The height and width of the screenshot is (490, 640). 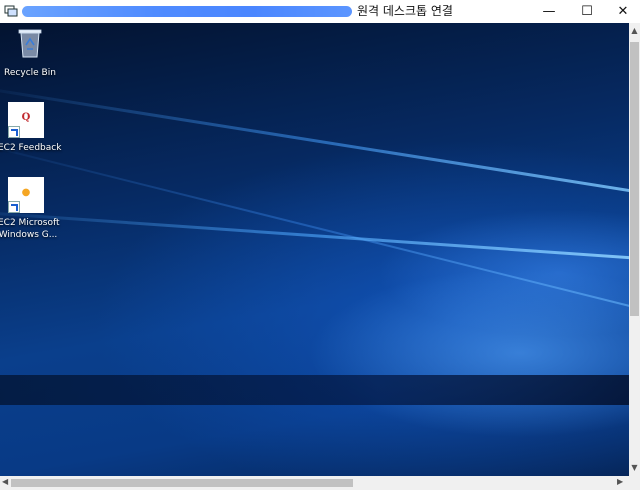 What do you see at coordinates (11, 11) in the screenshot?
I see `remote-desktop-icon` at bounding box center [11, 11].